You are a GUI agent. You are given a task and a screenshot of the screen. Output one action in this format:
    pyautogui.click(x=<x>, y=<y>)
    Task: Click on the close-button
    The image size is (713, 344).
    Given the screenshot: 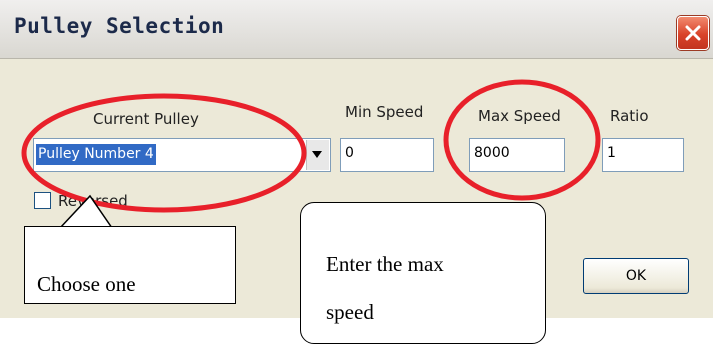 What is the action you would take?
    pyautogui.click(x=693, y=33)
    